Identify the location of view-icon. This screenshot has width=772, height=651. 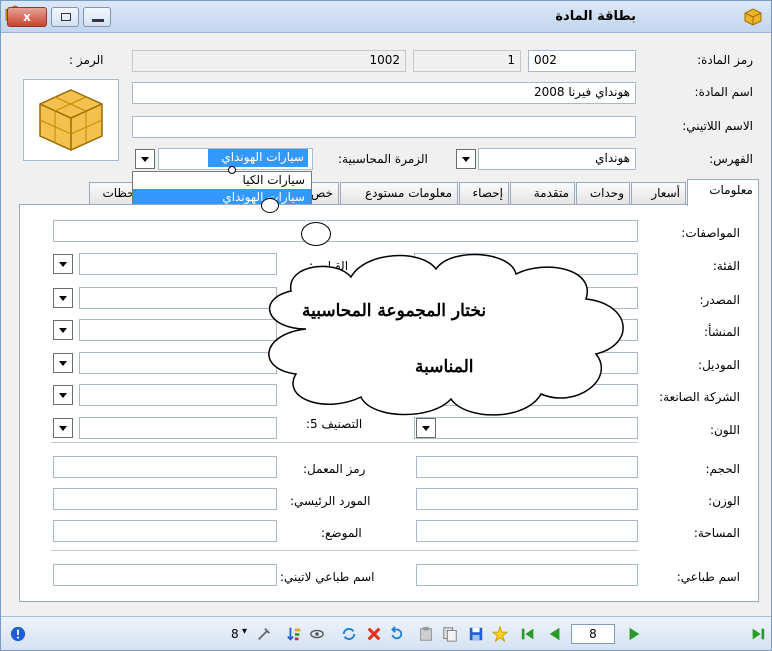
(317, 634).